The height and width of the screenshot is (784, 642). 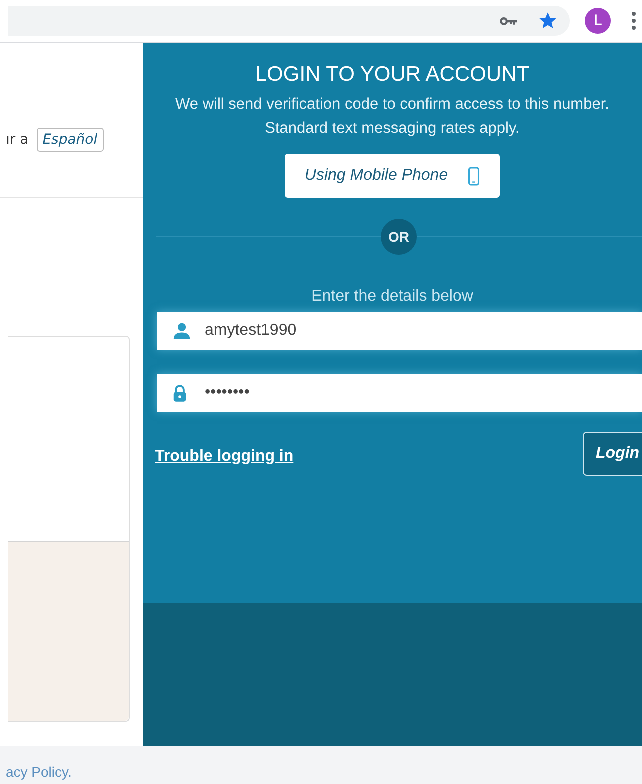 What do you see at coordinates (392, 176) in the screenshot?
I see `mobile-phone-button: Using Mobile Phone` at bounding box center [392, 176].